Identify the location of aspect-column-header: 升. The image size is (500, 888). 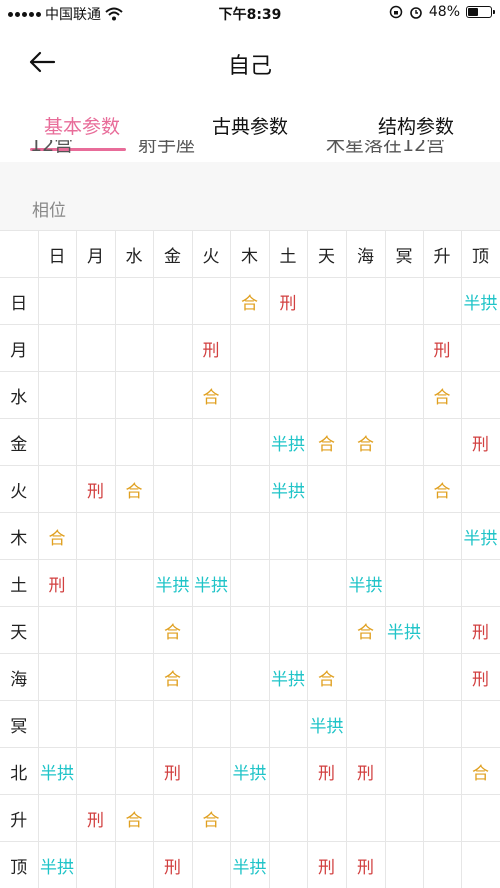
(442, 254).